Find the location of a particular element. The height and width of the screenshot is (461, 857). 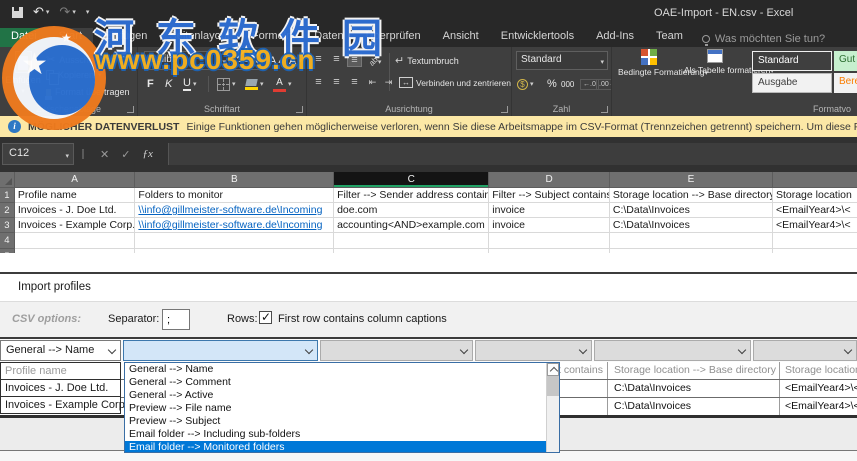

mapping-combo-1: General --> Name is located at coordinates (60, 350).